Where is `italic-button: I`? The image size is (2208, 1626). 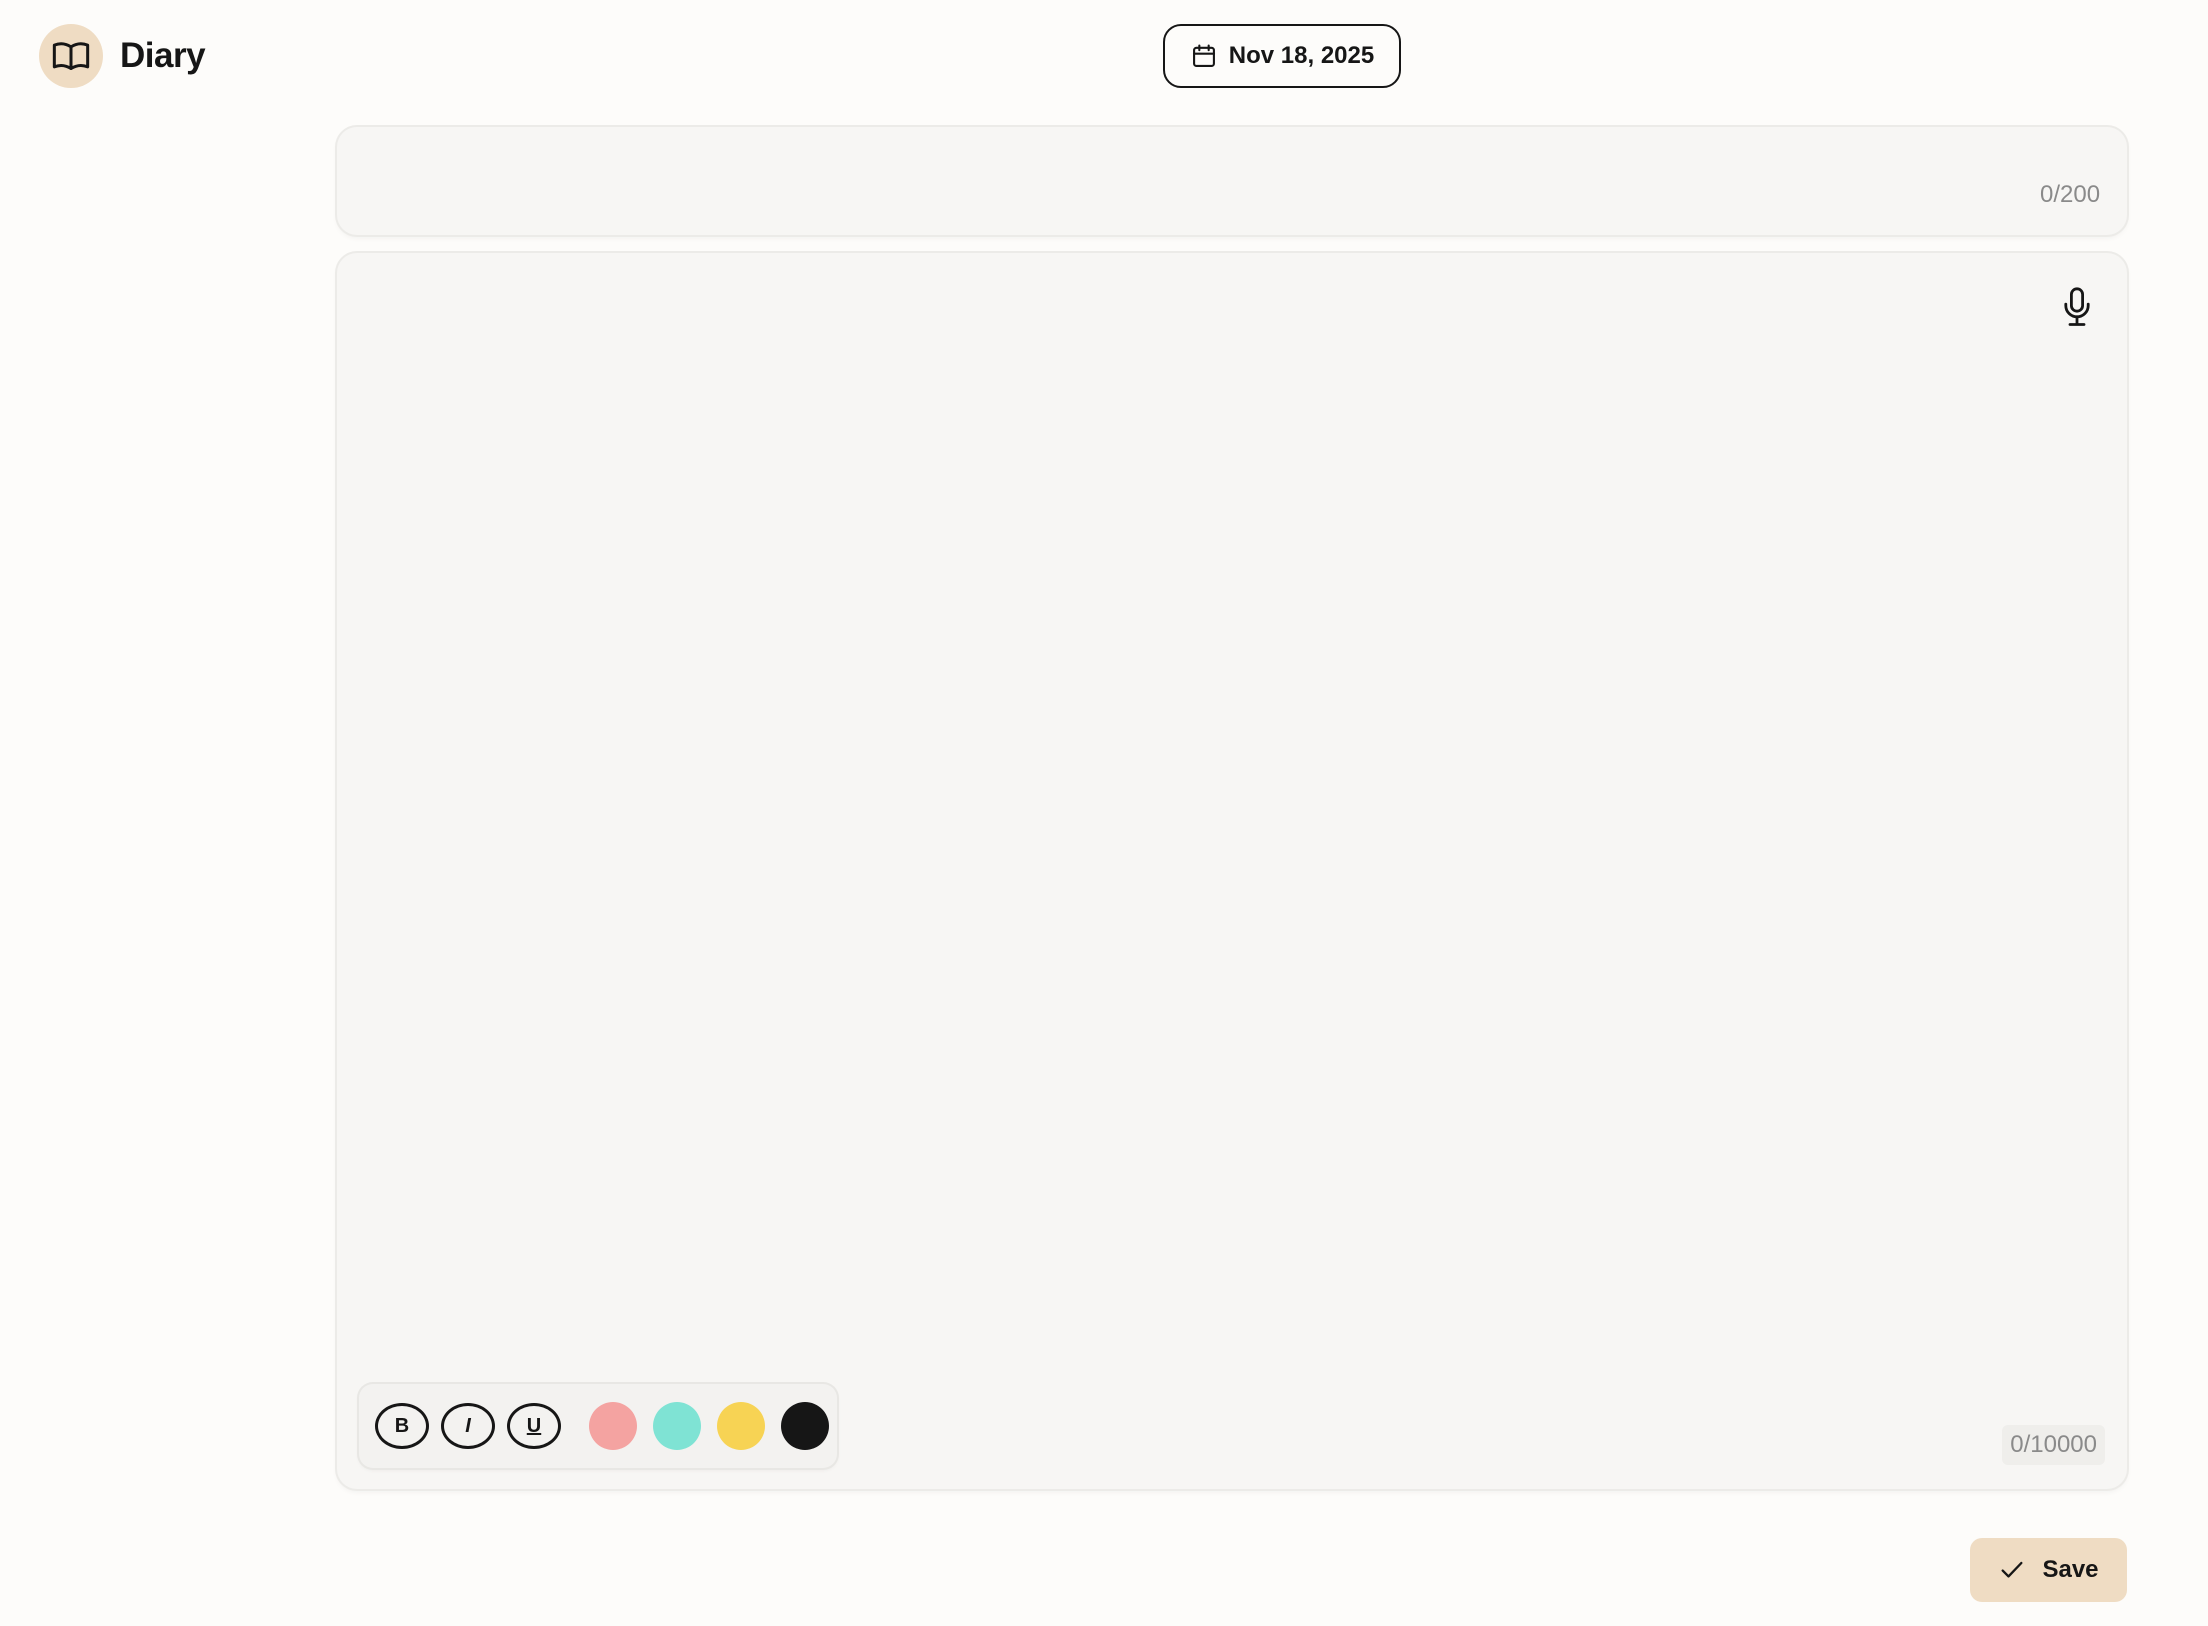 italic-button: I is located at coordinates (468, 1426).